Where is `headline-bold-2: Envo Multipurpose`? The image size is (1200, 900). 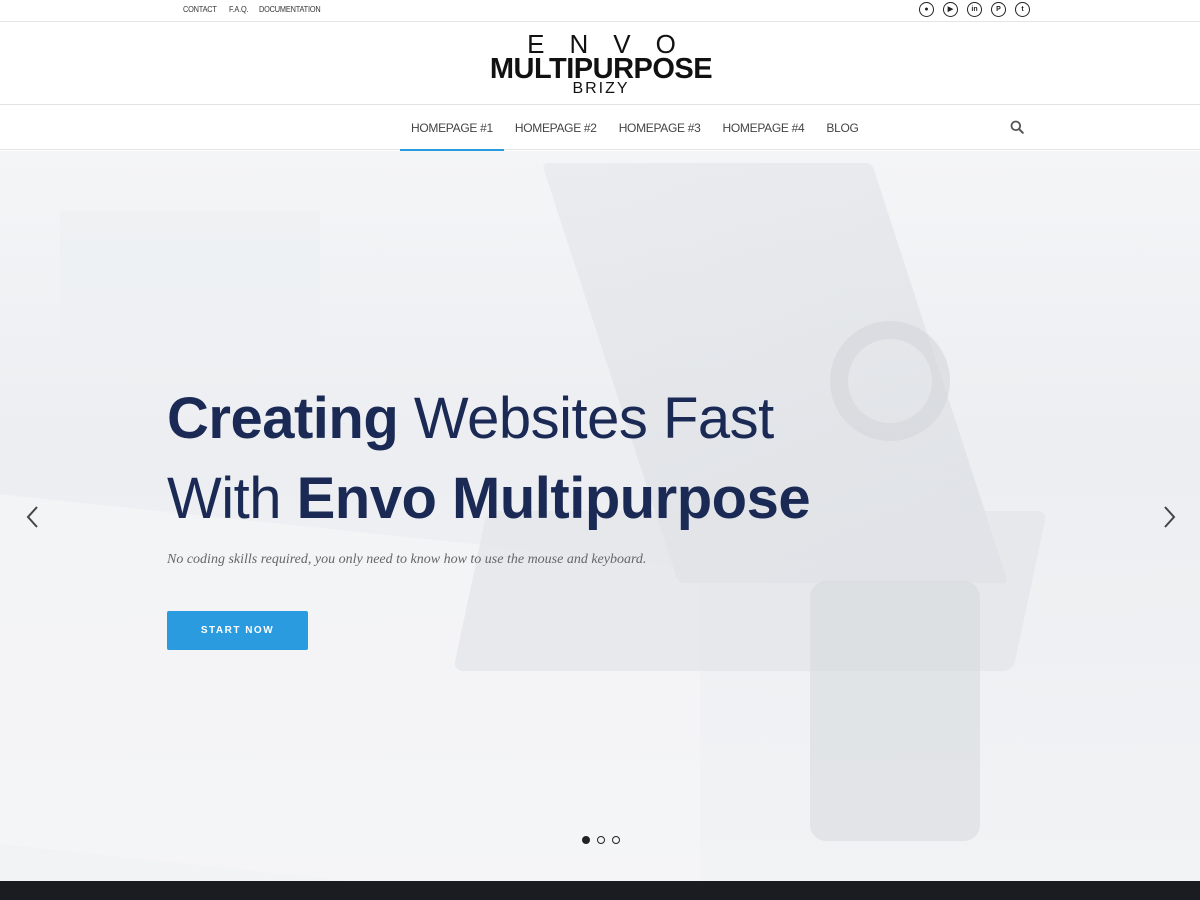
headline-bold-2: Envo Multipurpose is located at coordinates (553, 498).